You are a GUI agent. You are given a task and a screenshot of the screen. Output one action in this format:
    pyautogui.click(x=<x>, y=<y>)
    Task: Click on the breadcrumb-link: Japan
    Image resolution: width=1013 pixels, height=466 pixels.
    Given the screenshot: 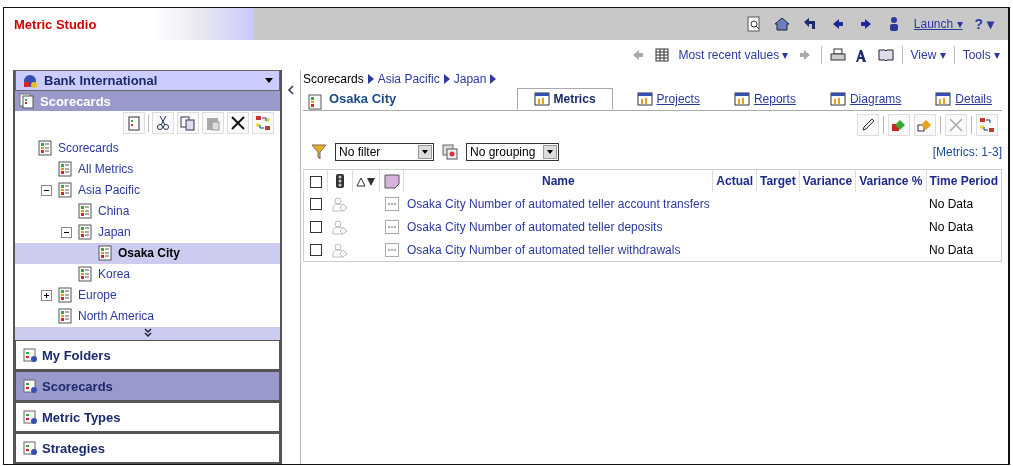 What is the action you would take?
    pyautogui.click(x=470, y=79)
    